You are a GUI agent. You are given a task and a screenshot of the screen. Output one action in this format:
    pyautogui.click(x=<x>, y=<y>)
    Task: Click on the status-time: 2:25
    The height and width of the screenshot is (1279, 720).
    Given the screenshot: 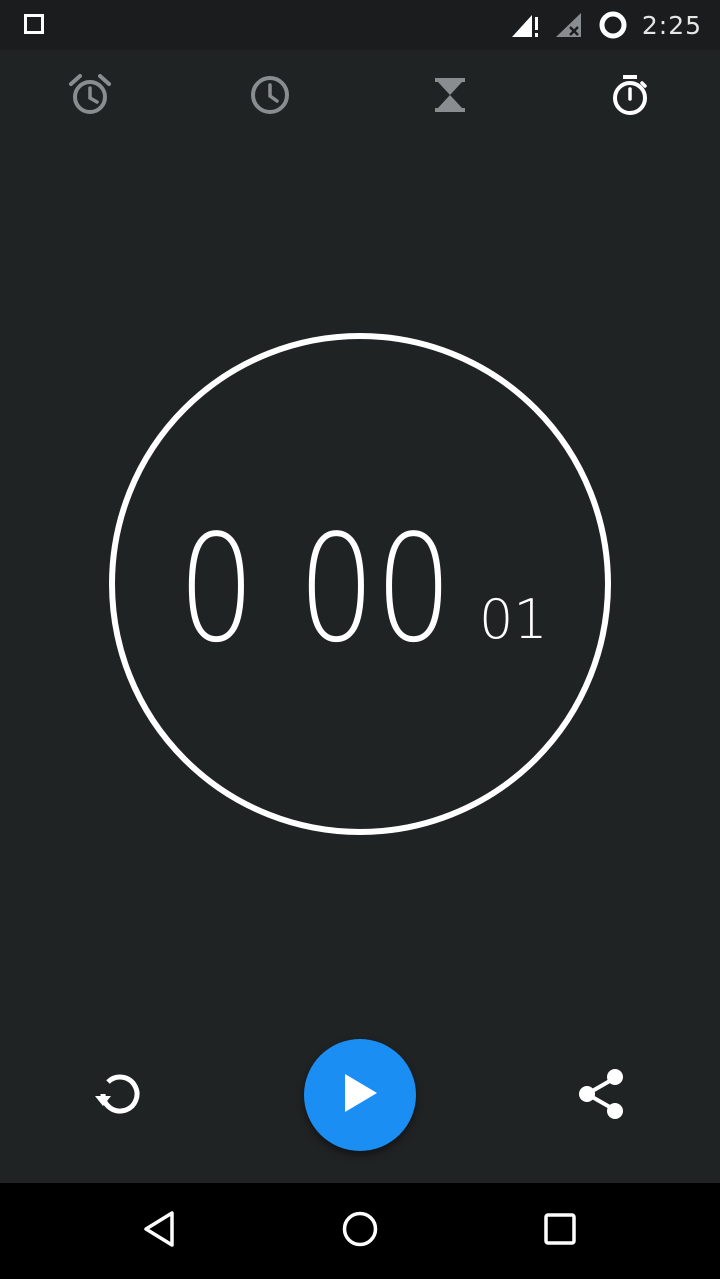 What is the action you would take?
    pyautogui.click(x=671, y=25)
    